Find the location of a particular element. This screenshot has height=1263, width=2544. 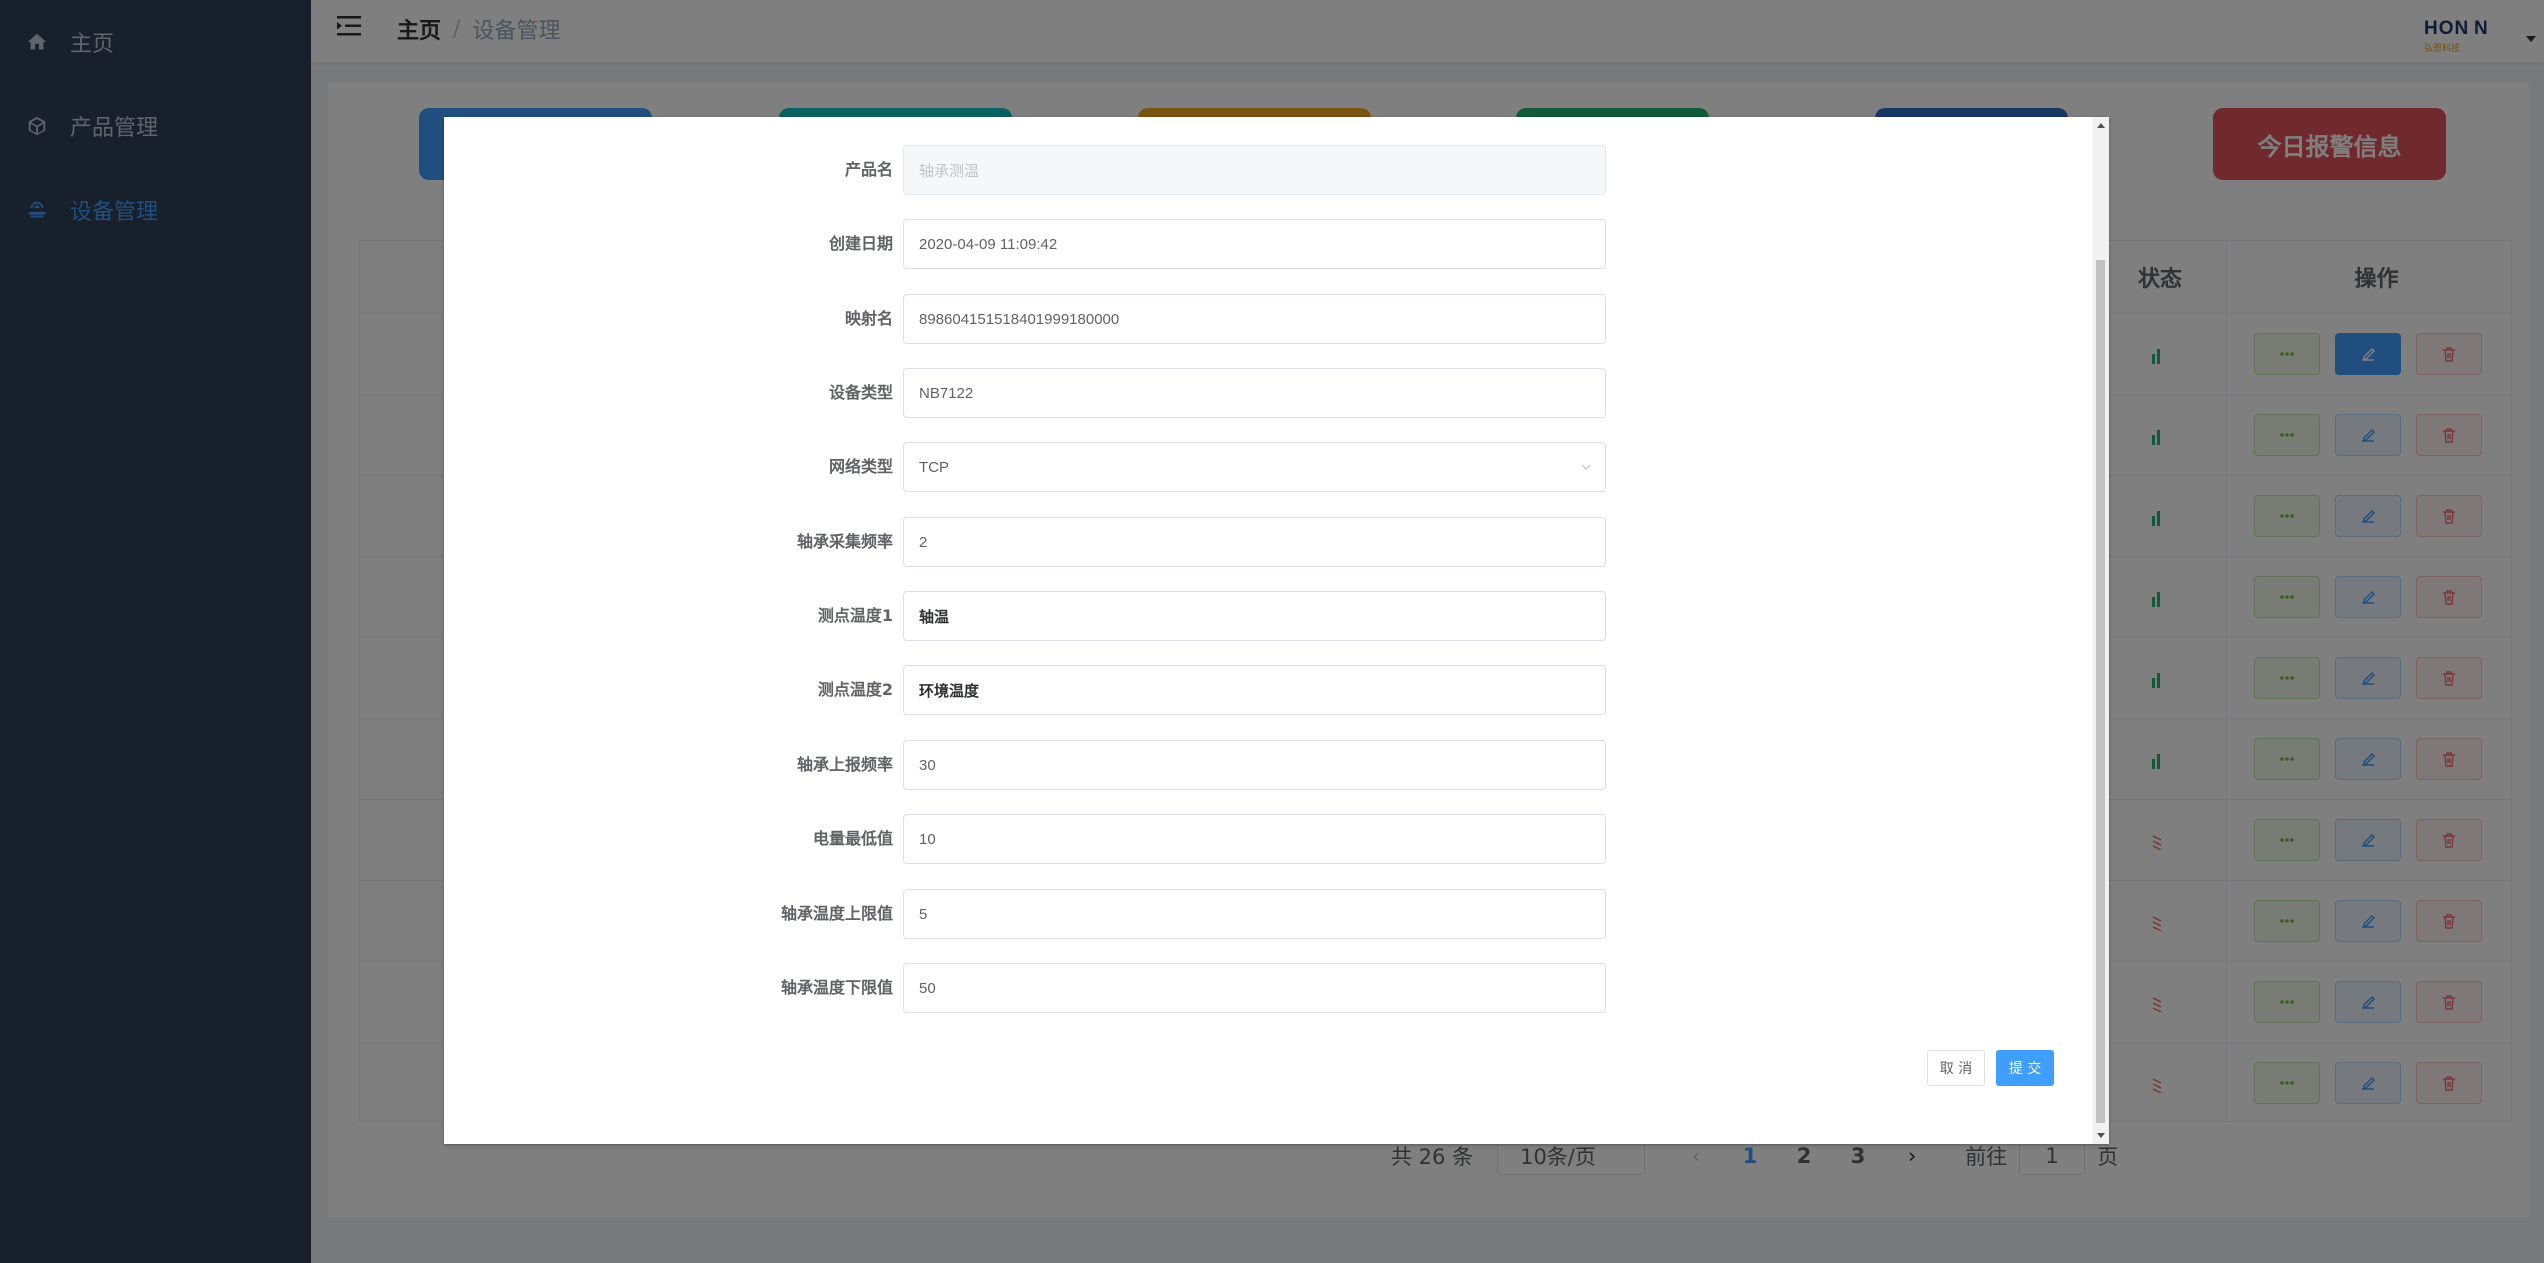

form-row-report-rate: 轴承上报频率 30 is located at coordinates (1268, 765).